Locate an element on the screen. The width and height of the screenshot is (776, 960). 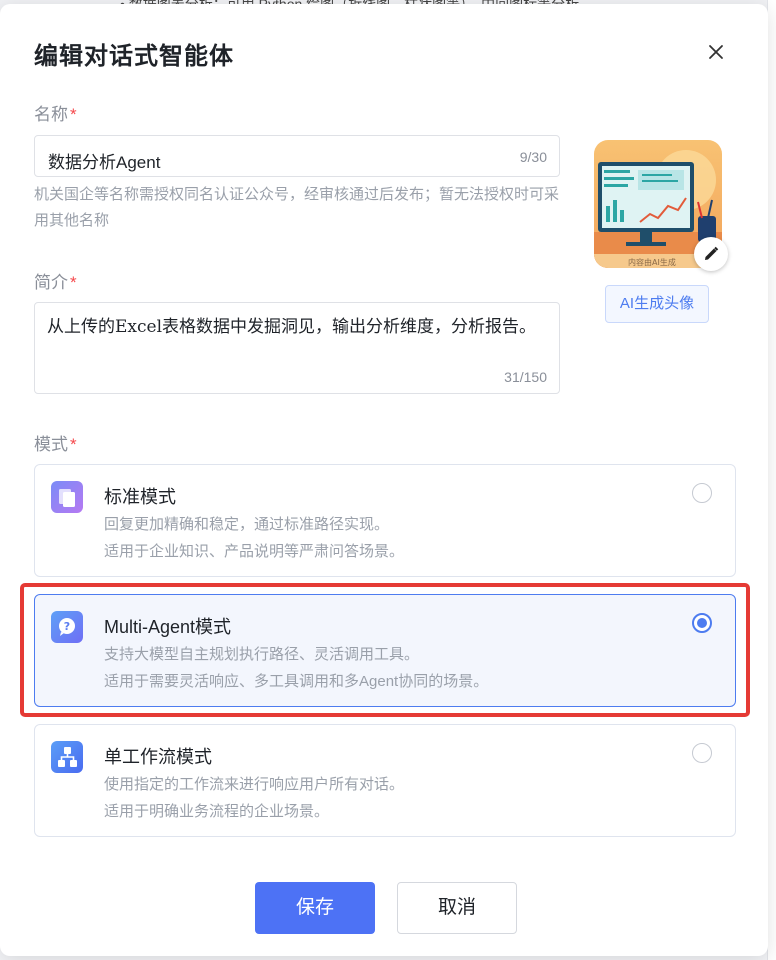
workflow-tree-icon is located at coordinates (67, 757).